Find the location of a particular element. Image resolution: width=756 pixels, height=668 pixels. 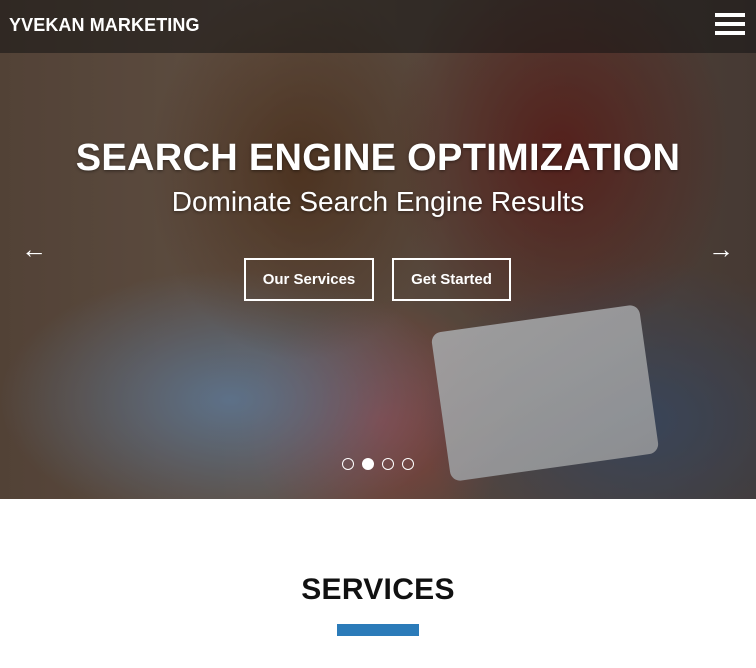

our-services-button: Our Services is located at coordinates (309, 279).